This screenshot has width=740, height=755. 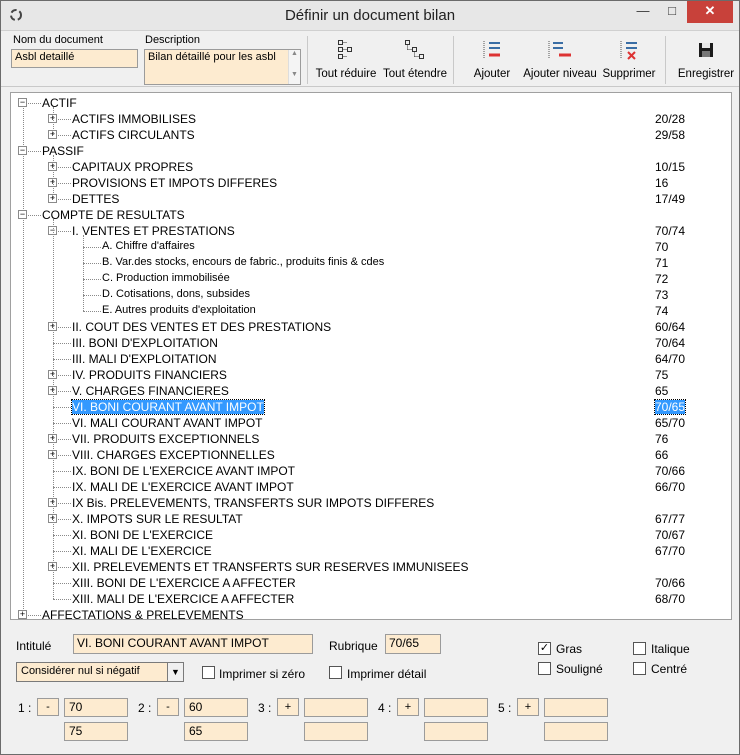 What do you see at coordinates (371, 119) in the screenshot?
I see `tree-row: + ACTIFS IMMOBILISES 20/28` at bounding box center [371, 119].